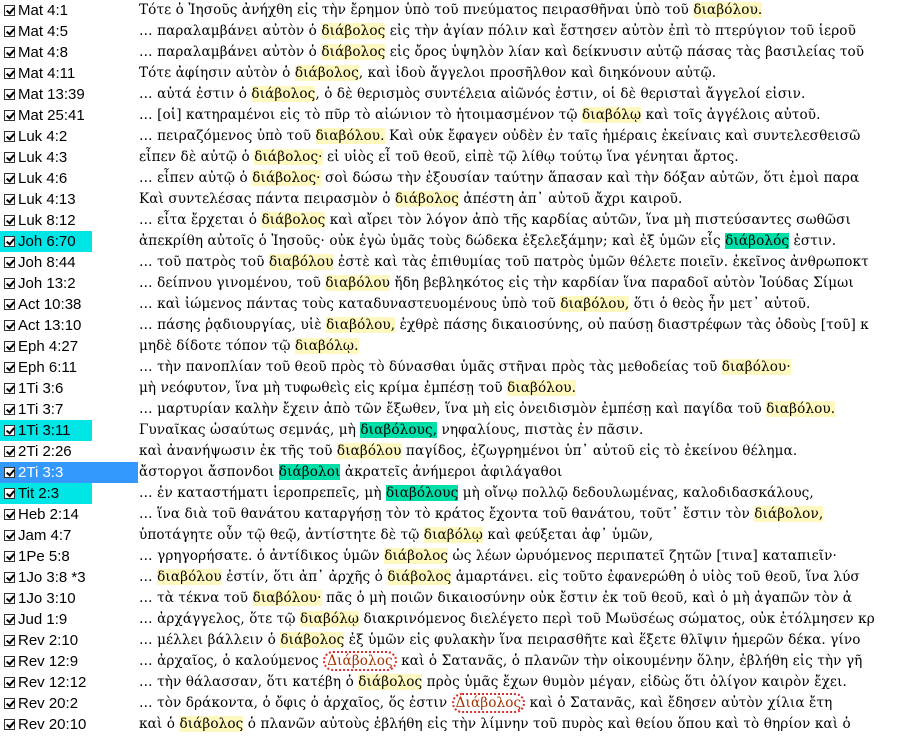 The image size is (903, 737). Describe the element at coordinates (69, 262) in the screenshot. I see `reference-cell: Joh 8:44` at that location.